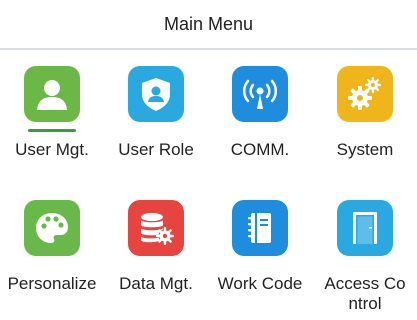 Image resolution: width=417 pixels, height=320 pixels. I want to click on menu-item-user-mgt: User Mgt., so click(52, 115).